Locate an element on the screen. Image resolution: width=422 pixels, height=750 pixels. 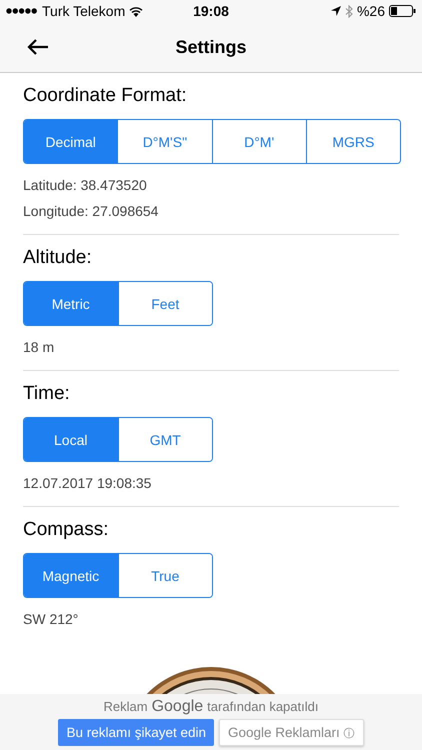
segment-option: Metric is located at coordinates (71, 303).